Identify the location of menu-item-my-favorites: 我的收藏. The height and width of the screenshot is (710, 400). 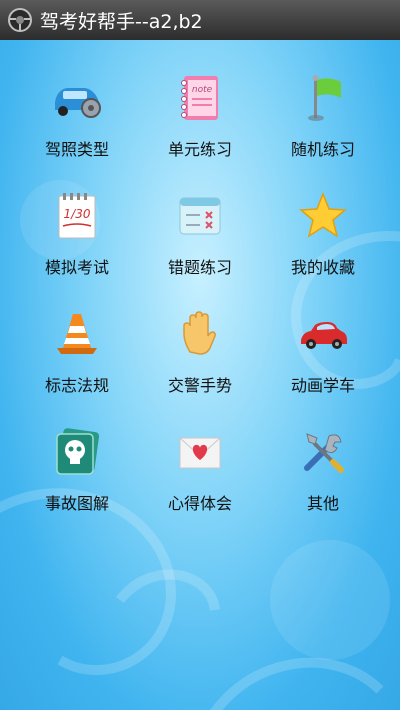
(323, 241).